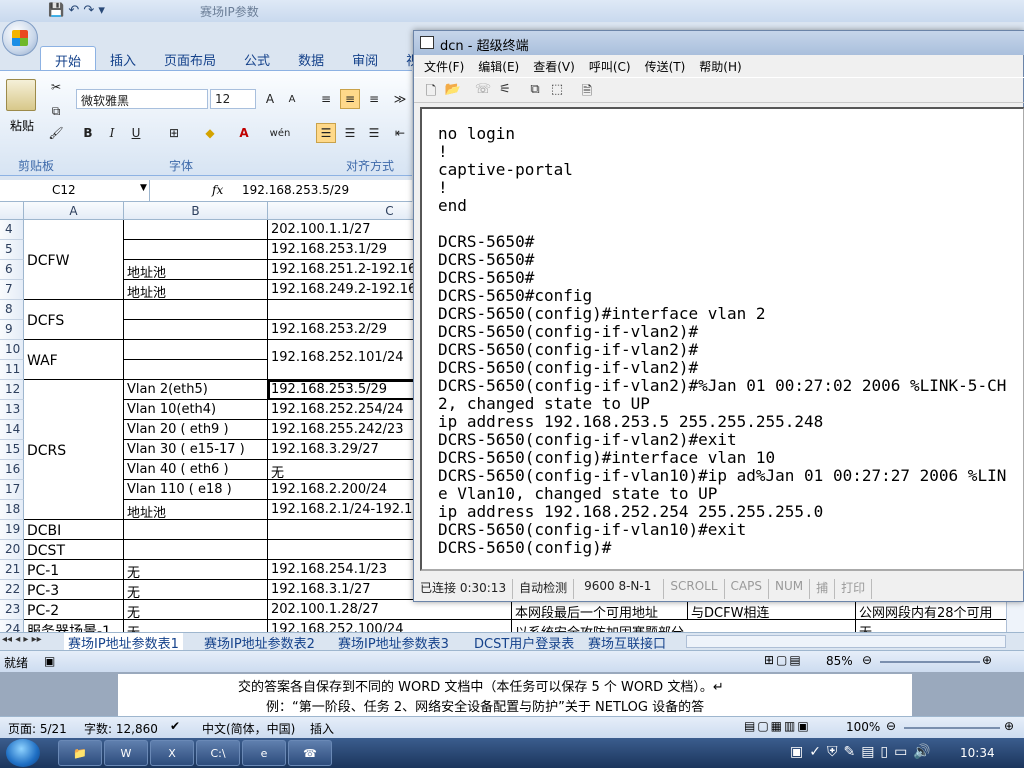 The height and width of the screenshot is (768, 1024). I want to click on format-painter-icon: 🖌, so click(56, 133).